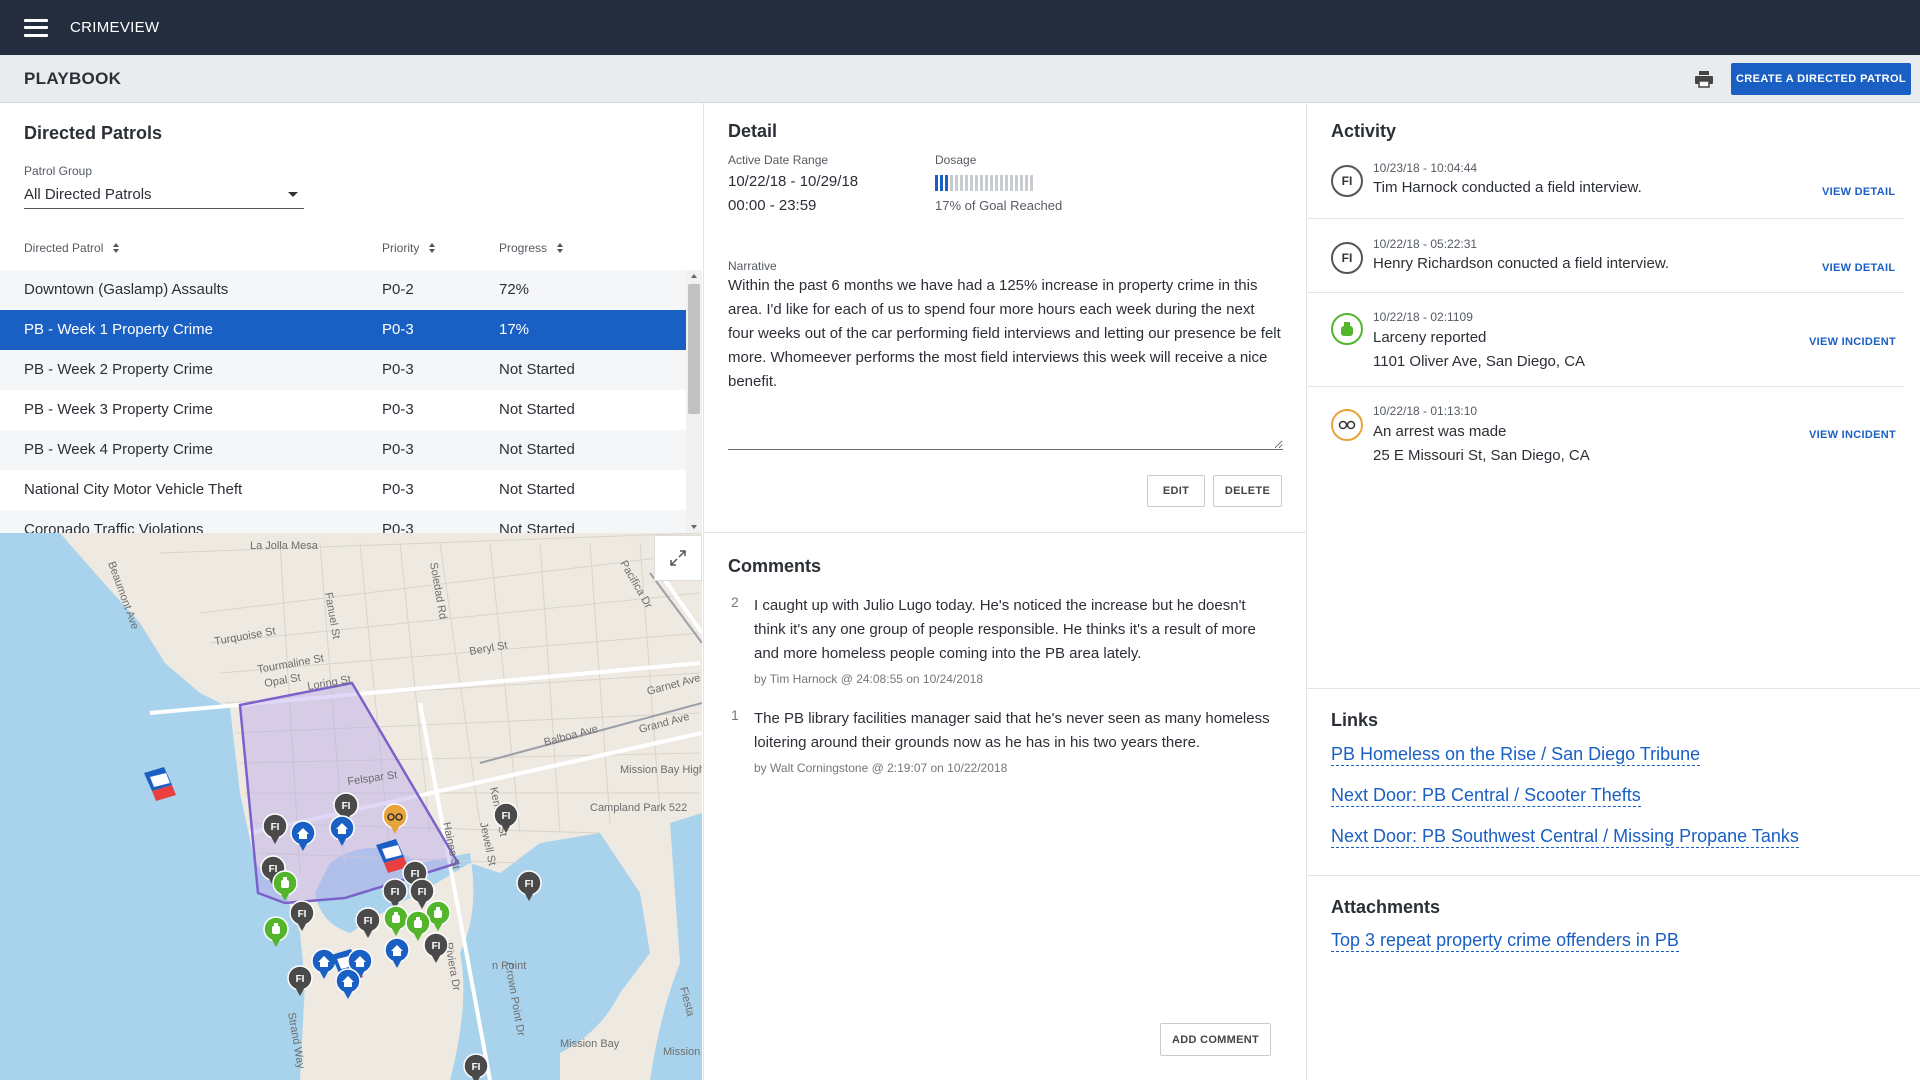  What do you see at coordinates (487, 844) in the screenshot?
I see `map-label: Jewell St` at bounding box center [487, 844].